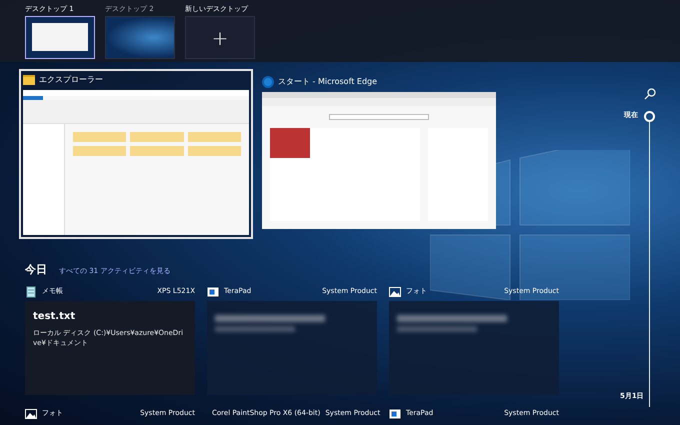  I want to click on browser-icon, so click(268, 82).